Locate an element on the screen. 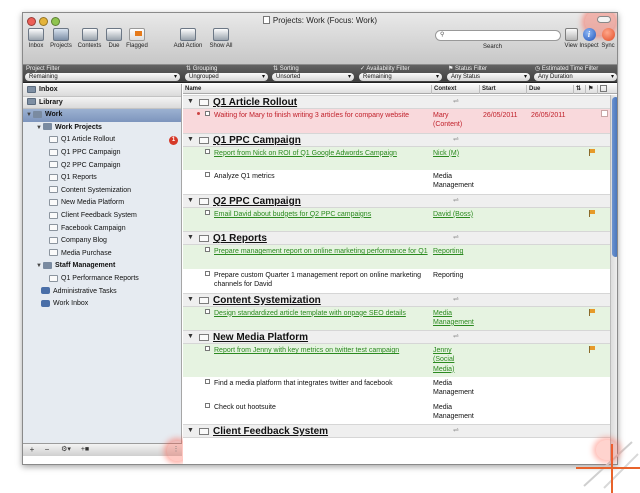 This screenshot has height=493, width=640. project-title: New Media Platform is located at coordinates (260, 338).